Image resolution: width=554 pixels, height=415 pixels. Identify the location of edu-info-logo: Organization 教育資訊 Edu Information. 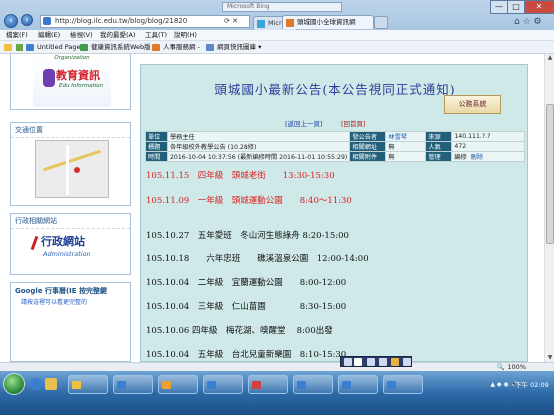
(72, 81).